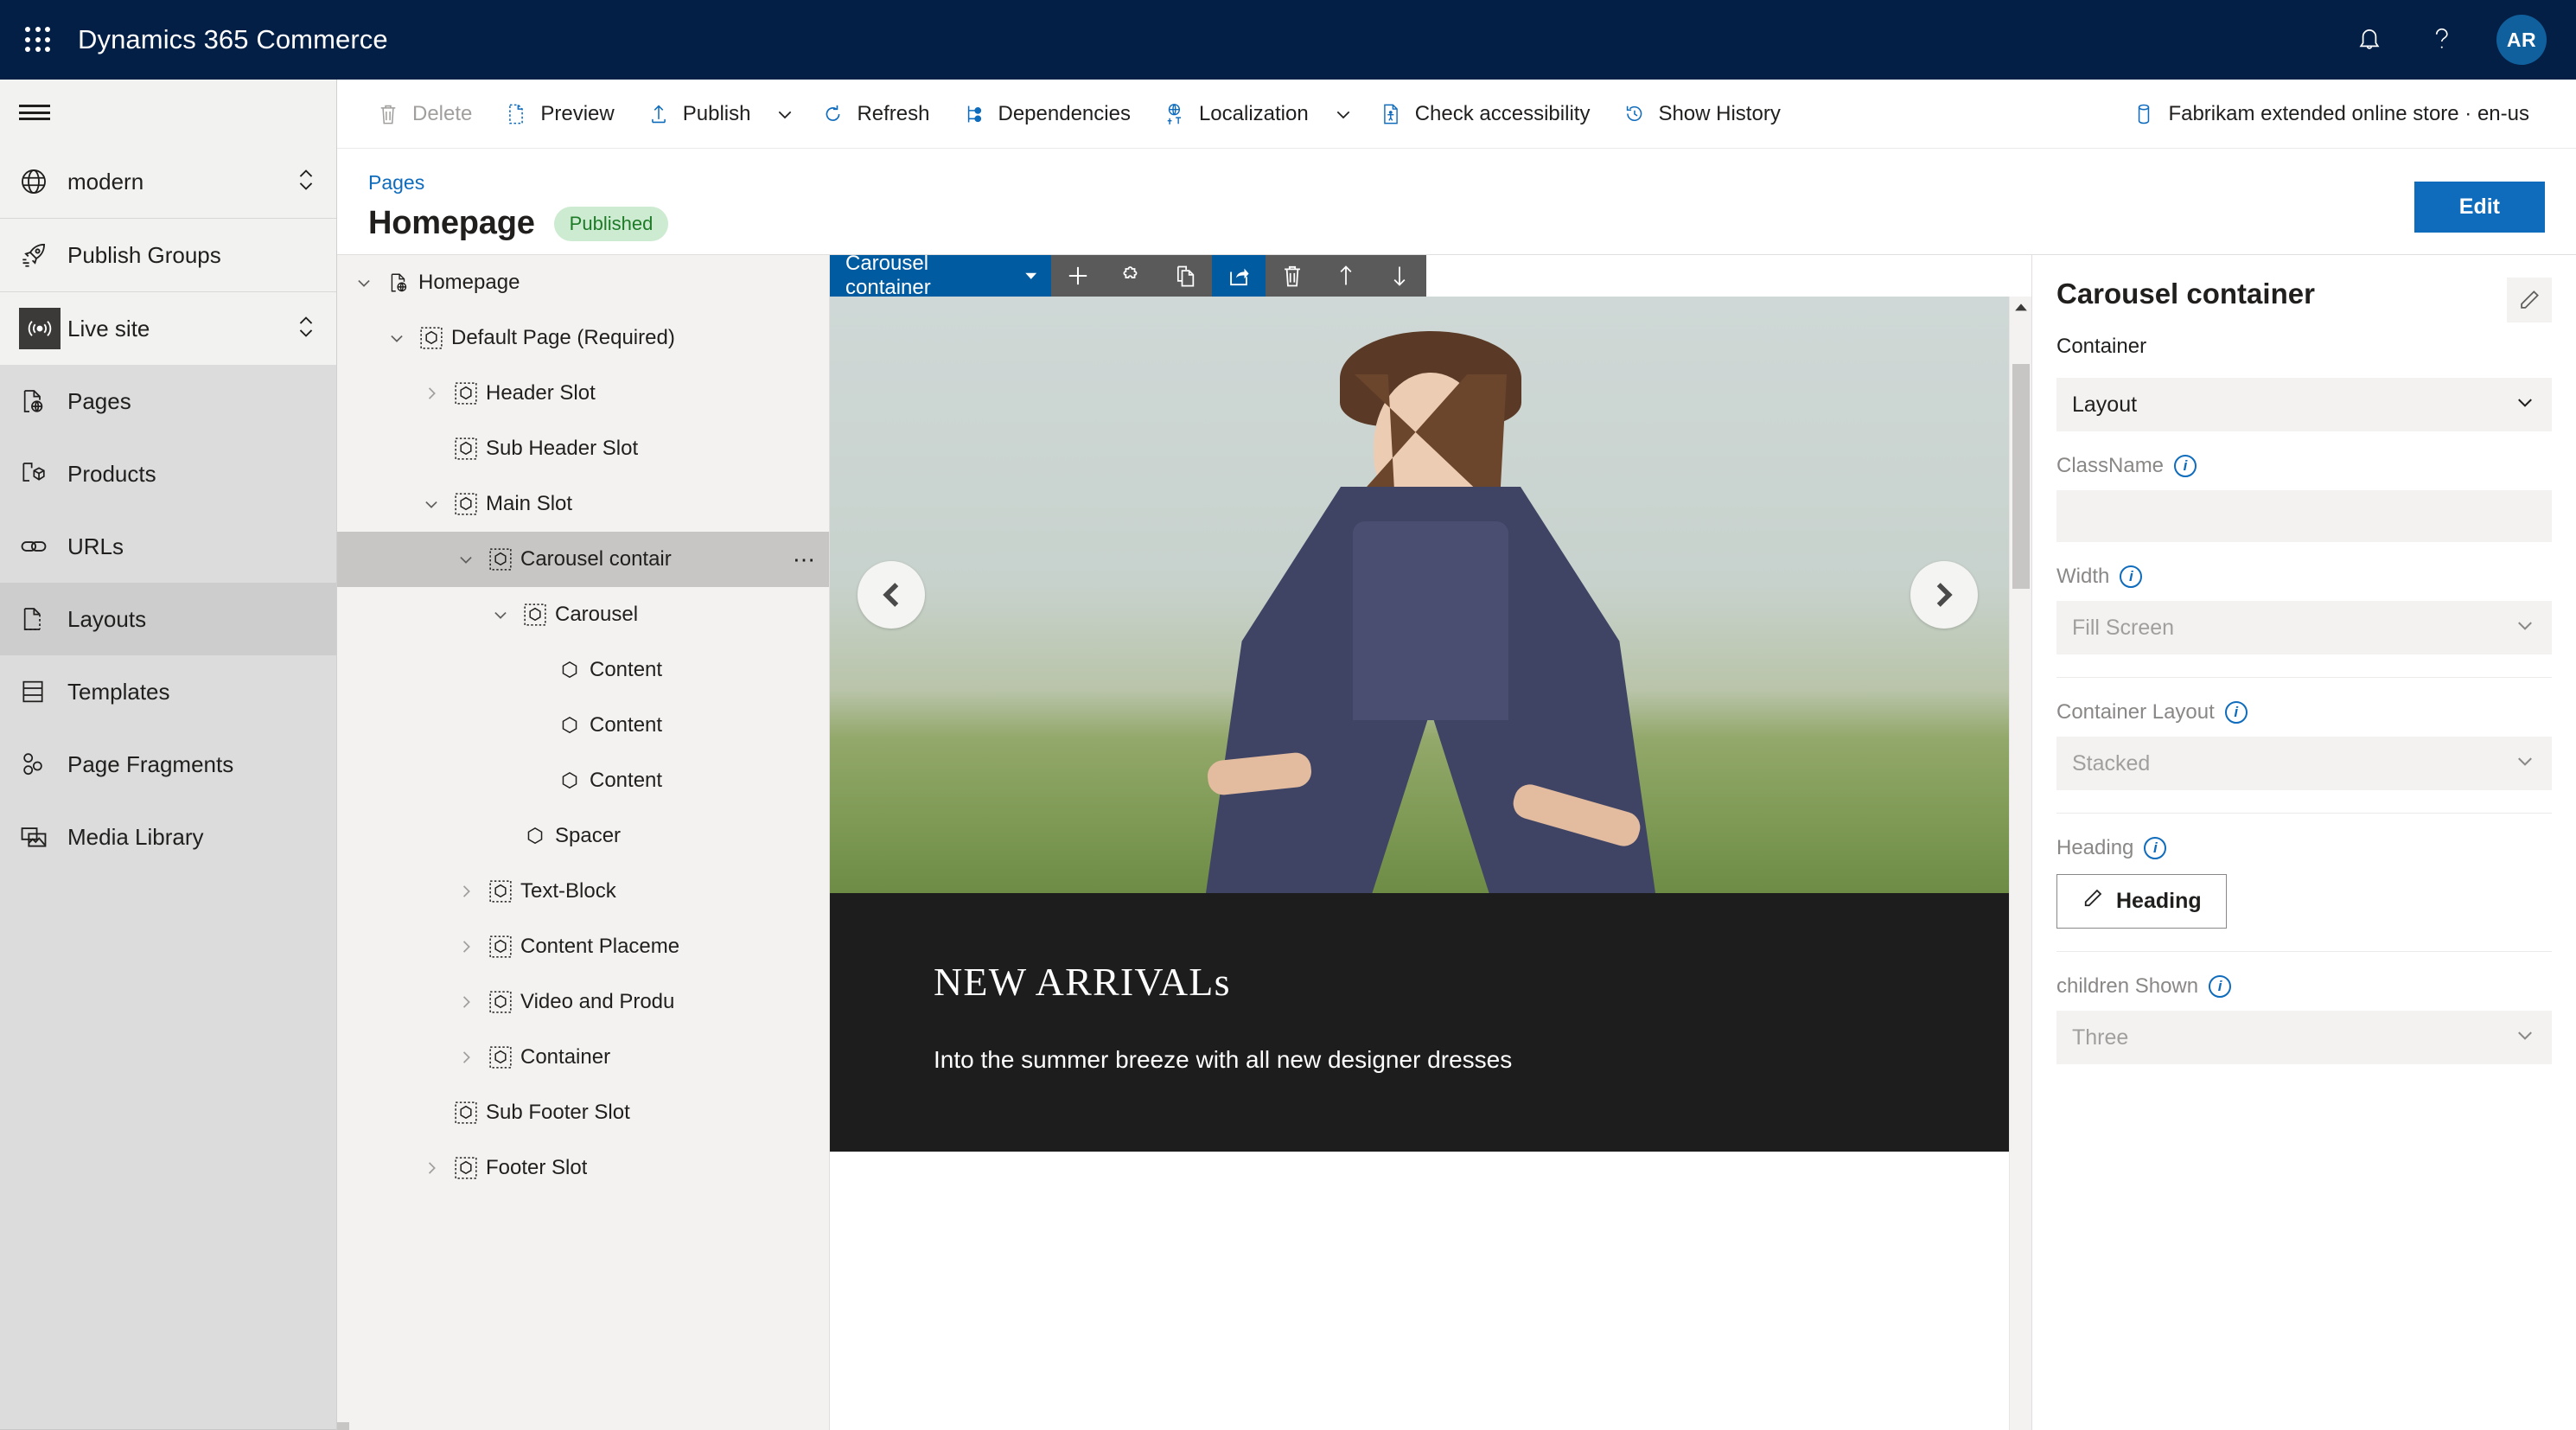  I want to click on tree-node-footer-slot: Footer Slot, so click(583, 1168).